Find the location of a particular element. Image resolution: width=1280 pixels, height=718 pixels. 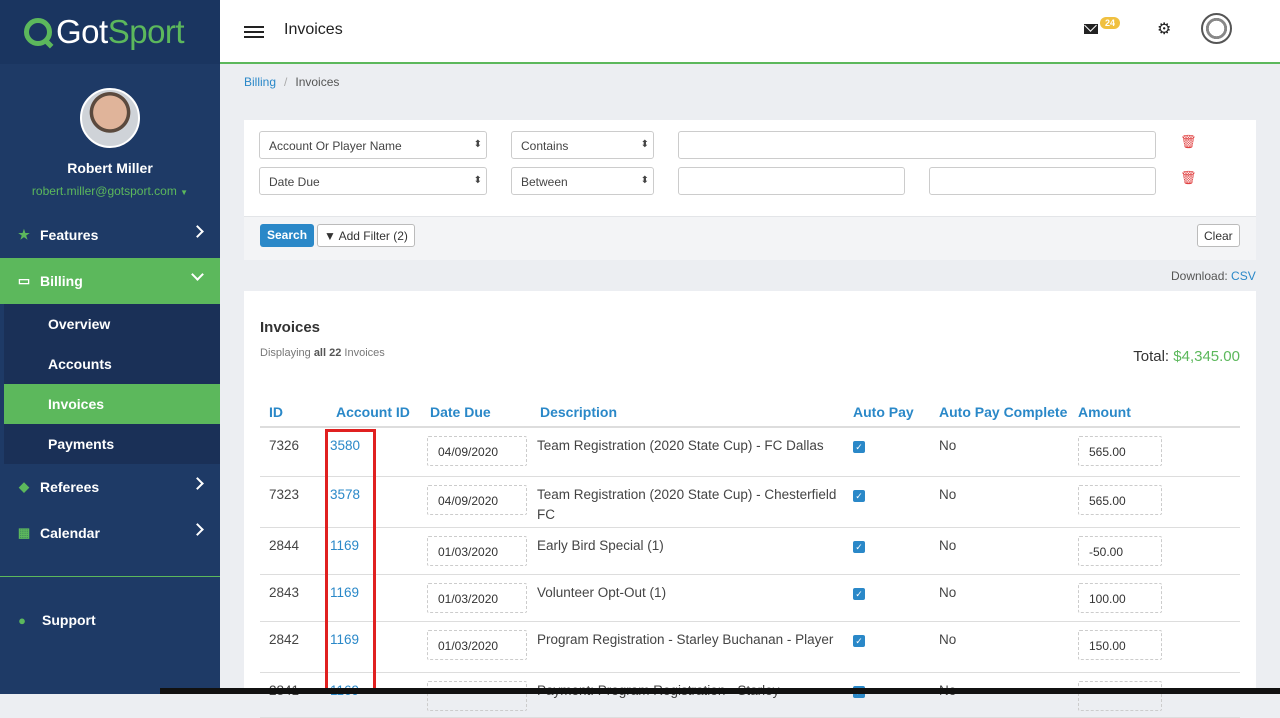

logo-mark-icon is located at coordinates (38, 32).